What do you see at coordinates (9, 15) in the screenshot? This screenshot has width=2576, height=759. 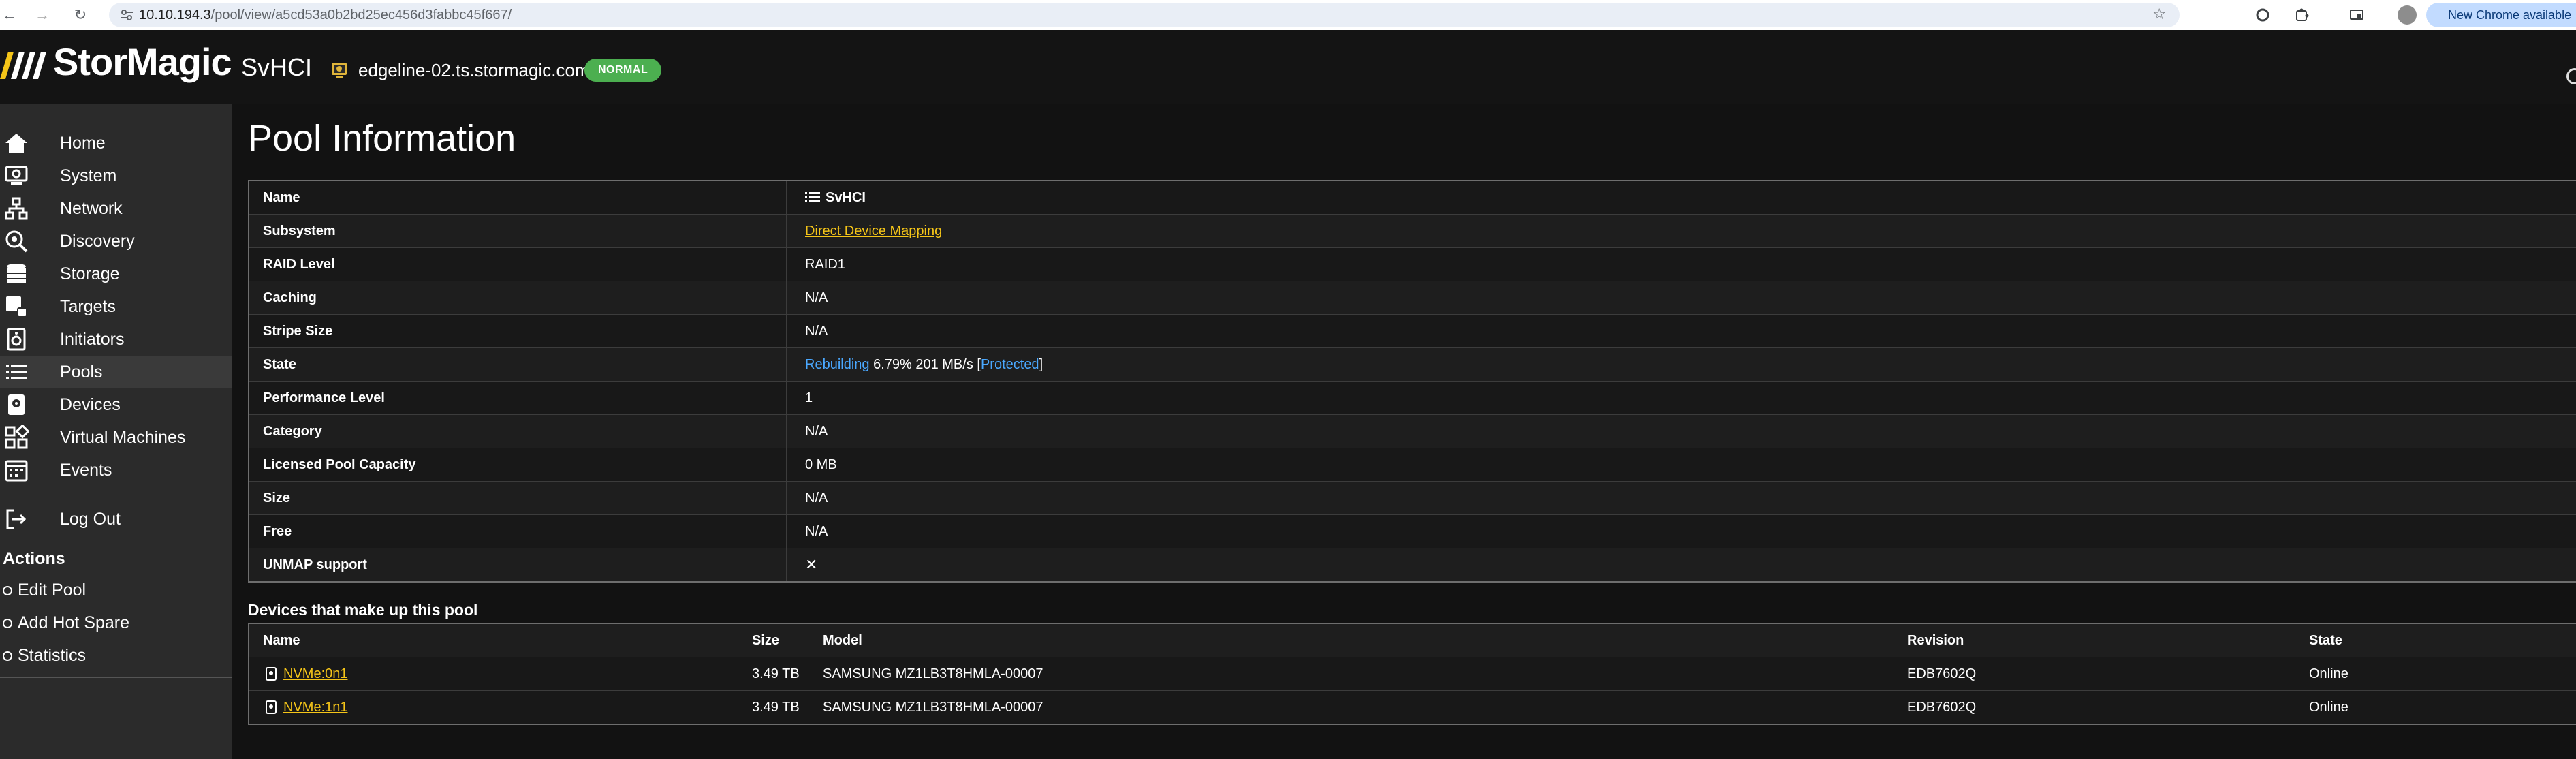 I see `back-icon: ←` at bounding box center [9, 15].